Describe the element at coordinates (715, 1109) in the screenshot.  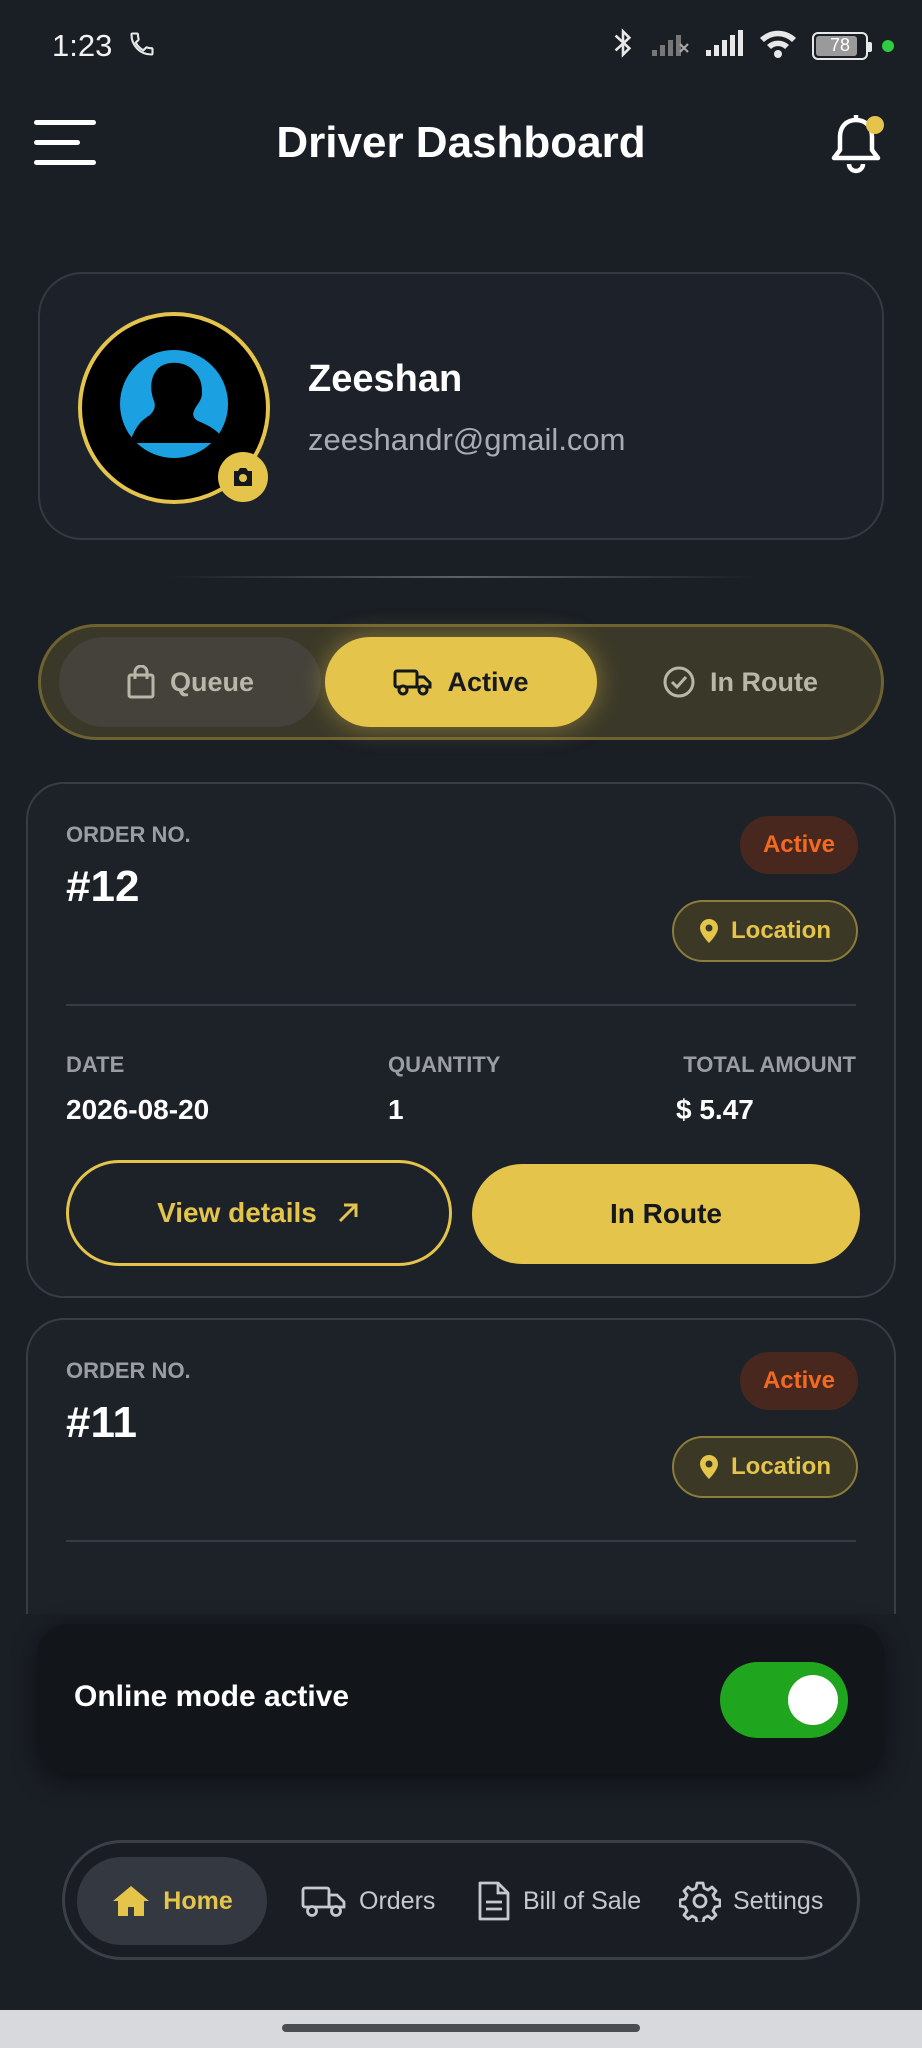
I see `total-amount-value: $ 5.47` at that location.